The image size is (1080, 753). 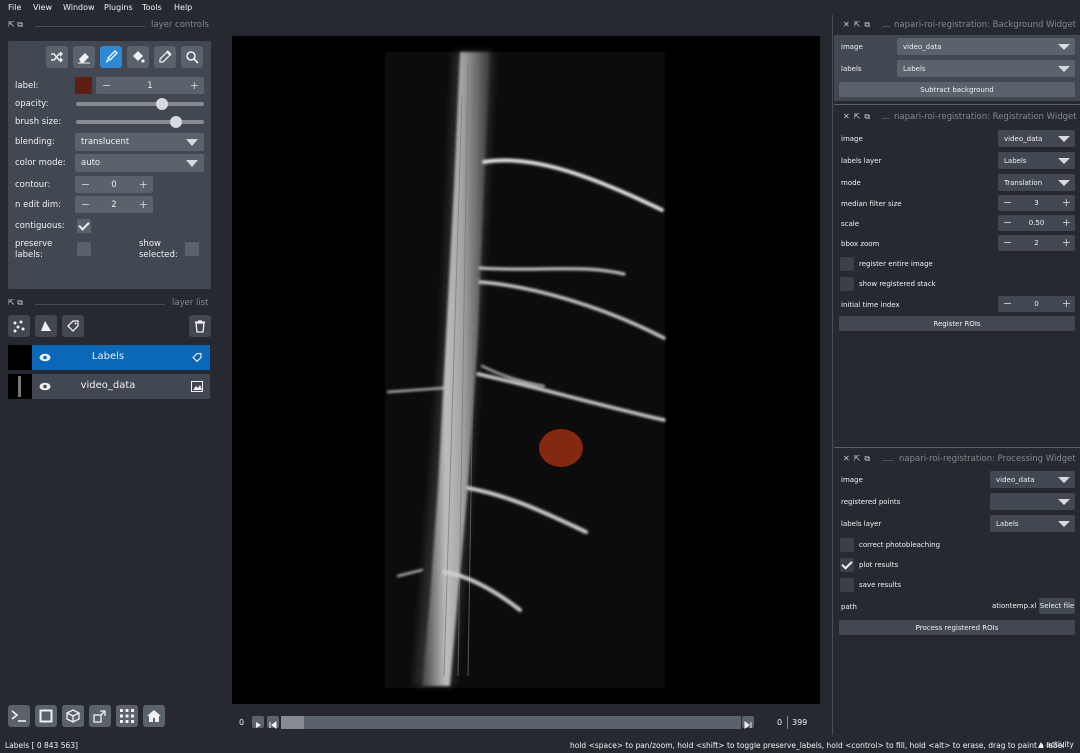 I want to click on reg-scale-label: scale, so click(x=850, y=224).